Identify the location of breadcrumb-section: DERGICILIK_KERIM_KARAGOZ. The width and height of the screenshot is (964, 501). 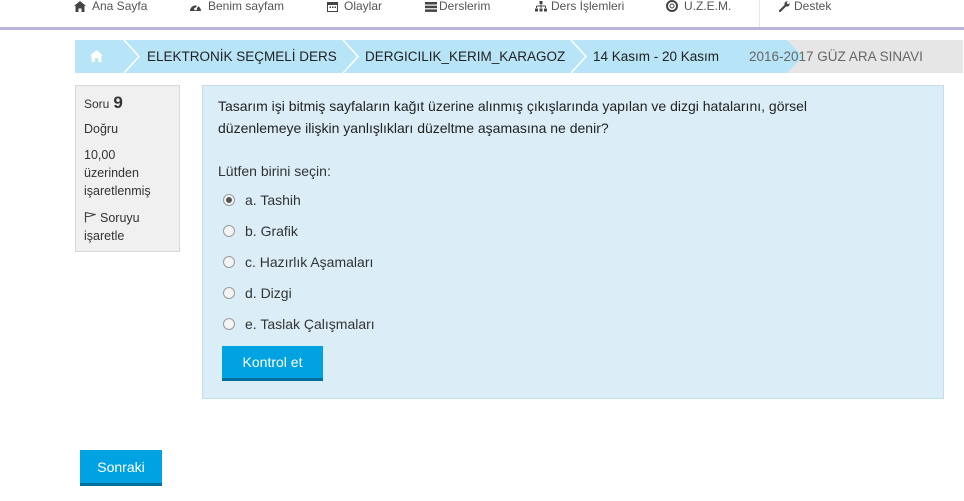
(465, 56).